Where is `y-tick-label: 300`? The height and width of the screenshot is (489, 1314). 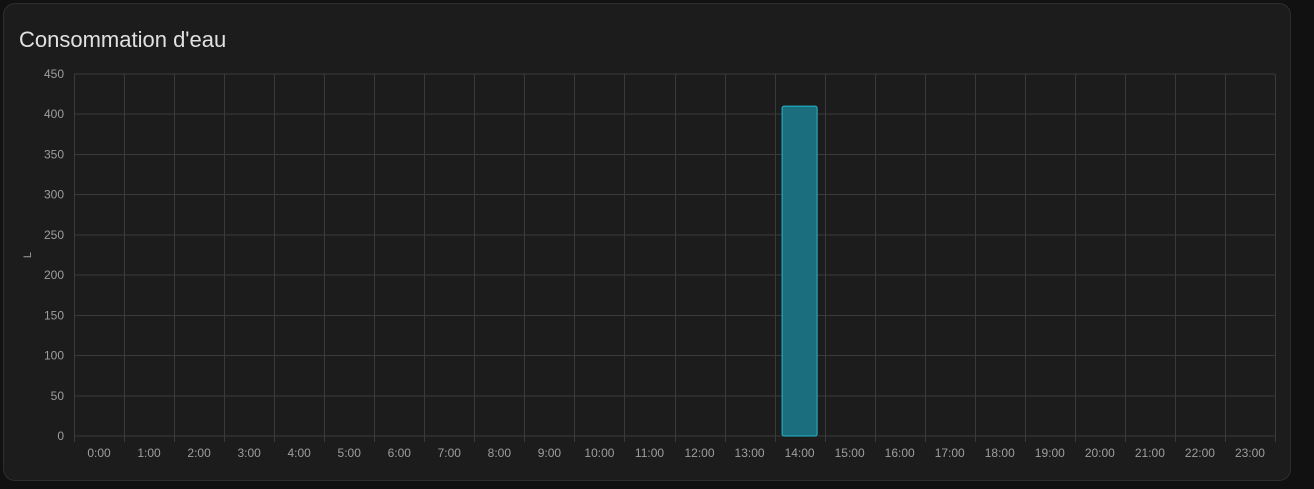 y-tick-label: 300 is located at coordinates (54, 195).